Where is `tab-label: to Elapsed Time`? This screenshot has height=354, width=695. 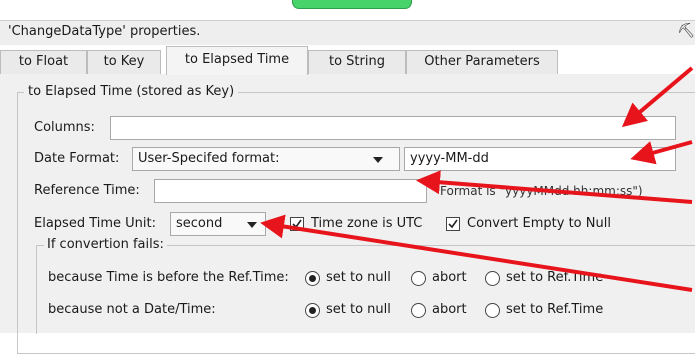 tab-label: to Elapsed Time is located at coordinates (237, 59).